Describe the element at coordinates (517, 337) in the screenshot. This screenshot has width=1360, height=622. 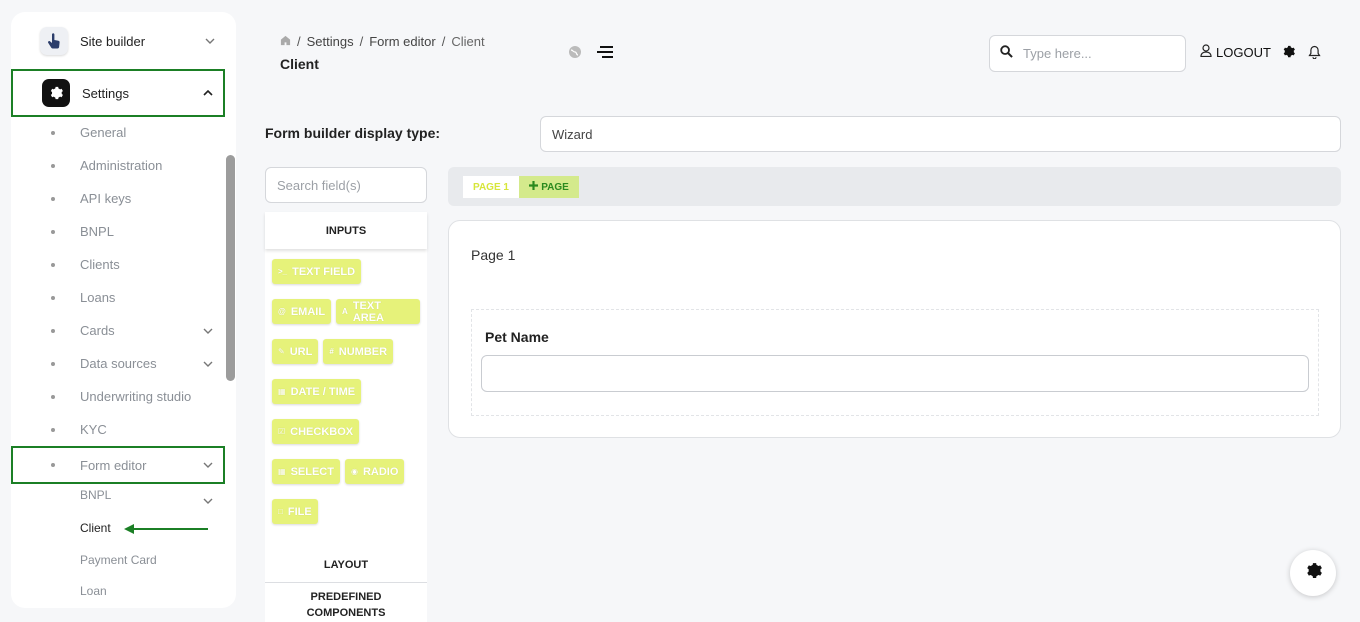
I see `pet-name-label: Pet Name` at that location.